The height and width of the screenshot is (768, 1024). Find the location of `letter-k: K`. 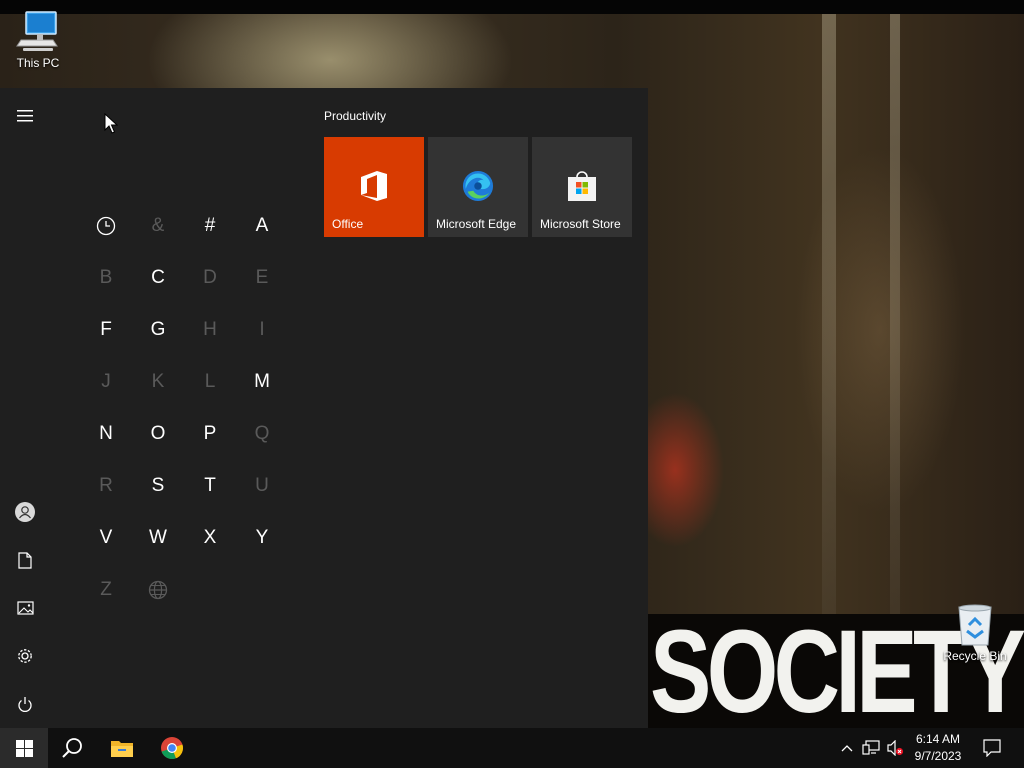

letter-k: K is located at coordinates (158, 381).